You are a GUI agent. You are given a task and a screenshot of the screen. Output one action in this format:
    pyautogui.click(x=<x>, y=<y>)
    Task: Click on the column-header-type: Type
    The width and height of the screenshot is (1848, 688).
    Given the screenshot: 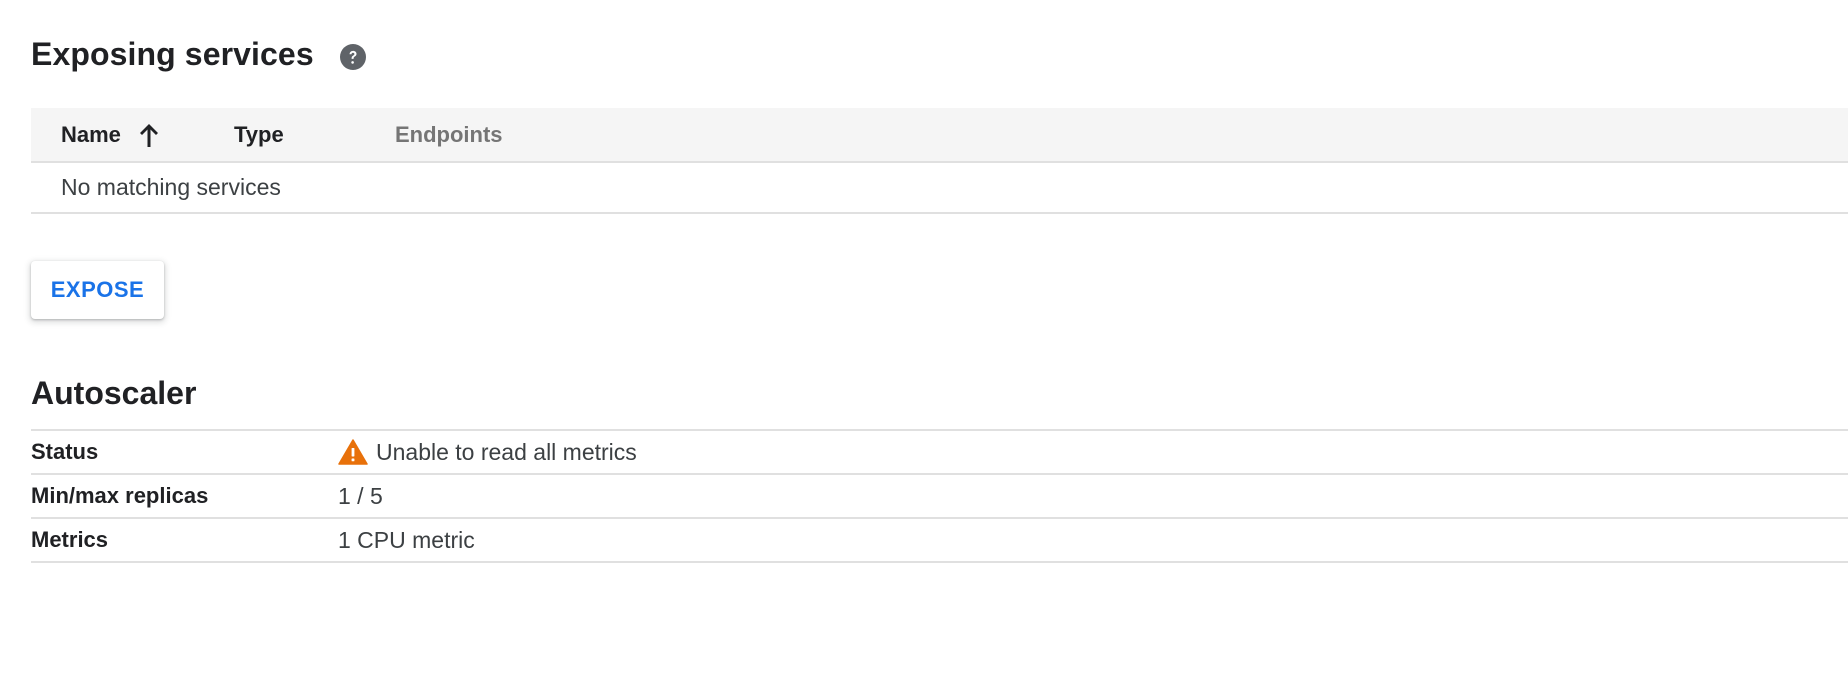 What is the action you would take?
    pyautogui.click(x=259, y=134)
    